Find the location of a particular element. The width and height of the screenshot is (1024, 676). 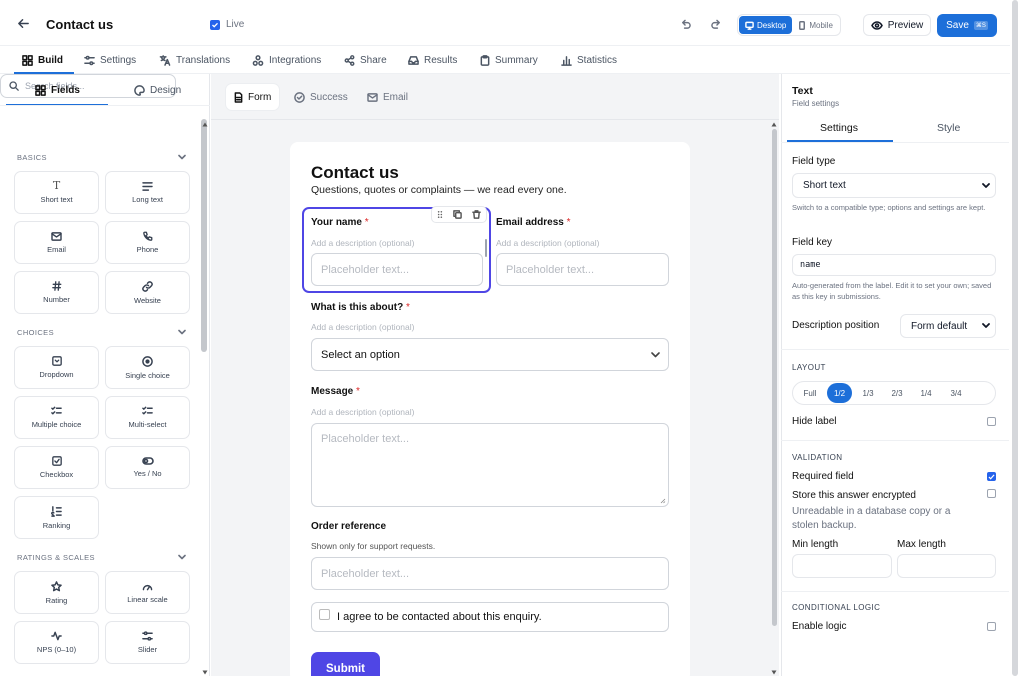

live-checkbox is located at coordinates (215, 24).